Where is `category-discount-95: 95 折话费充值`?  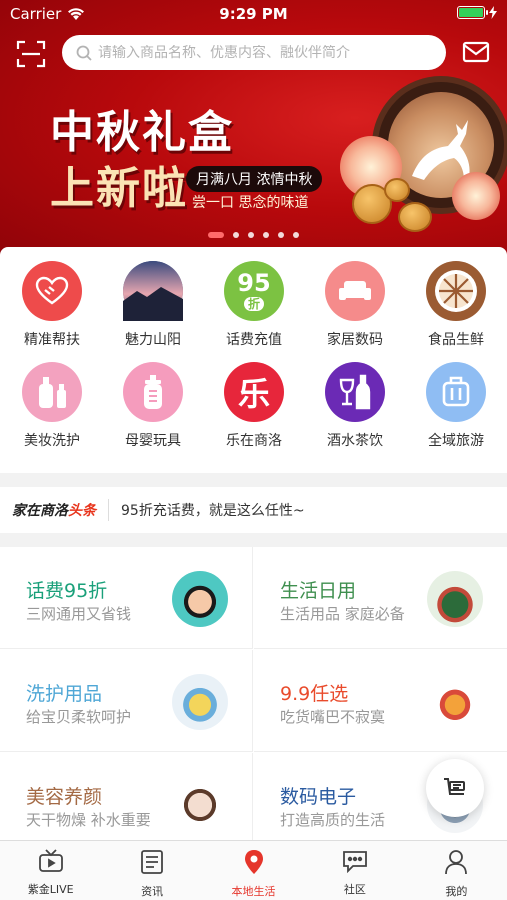 category-discount-95: 95 折话费充值 is located at coordinates (254, 305).